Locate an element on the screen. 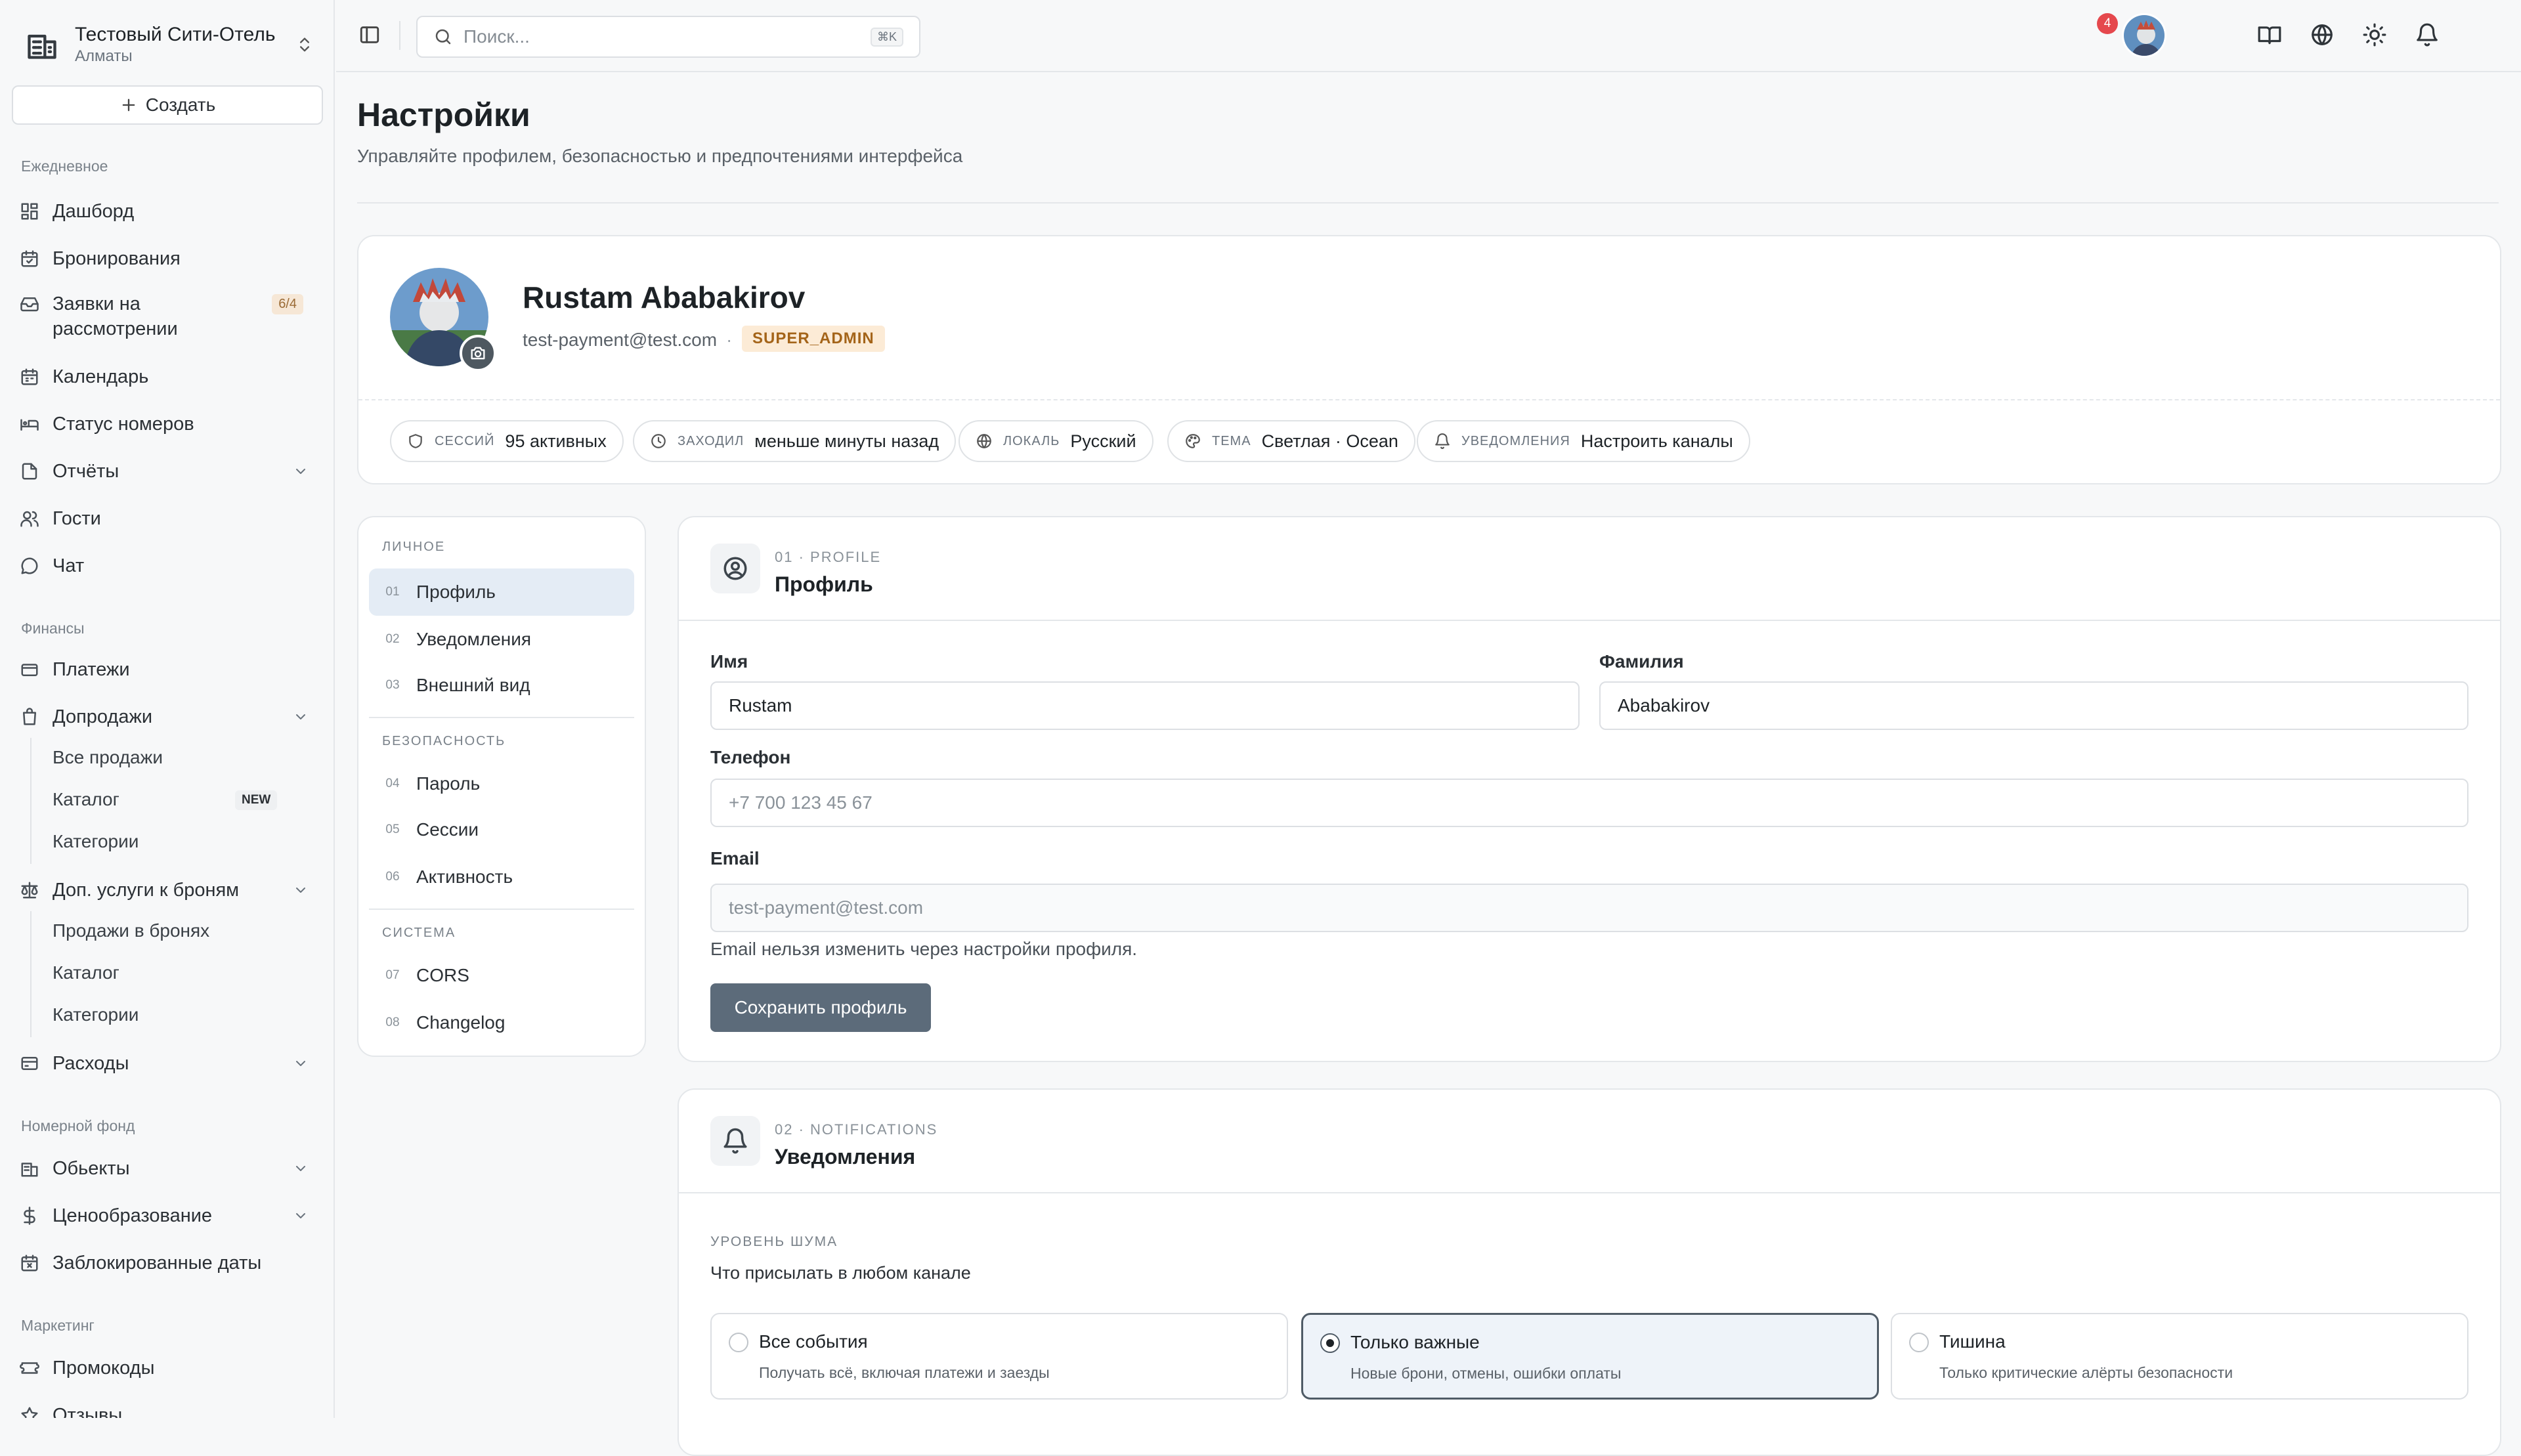 The height and width of the screenshot is (1456, 2521). submenu-line is located at coordinates (31, 974).